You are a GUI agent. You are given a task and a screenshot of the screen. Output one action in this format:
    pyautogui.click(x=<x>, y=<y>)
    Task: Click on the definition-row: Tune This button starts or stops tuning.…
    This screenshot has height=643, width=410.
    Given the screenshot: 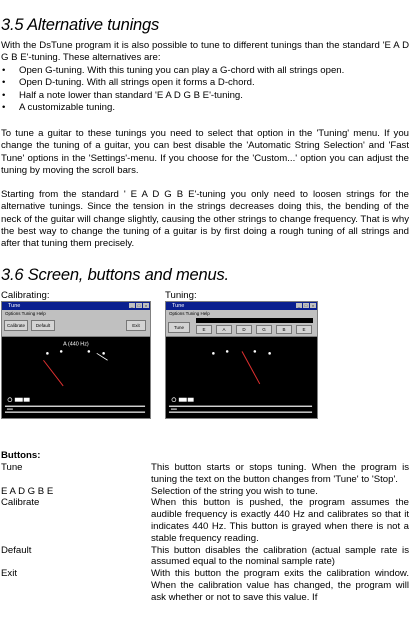 What is the action you would take?
    pyautogui.click(x=205, y=474)
    